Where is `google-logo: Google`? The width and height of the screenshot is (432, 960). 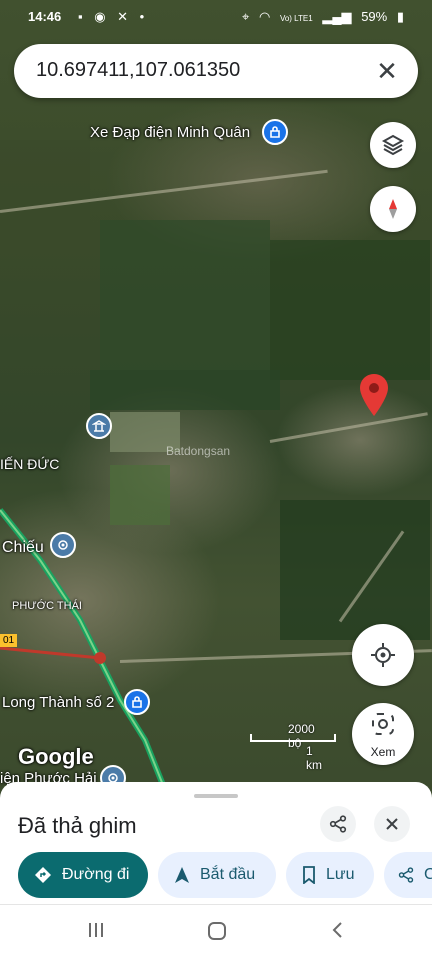 google-logo: Google is located at coordinates (56, 756).